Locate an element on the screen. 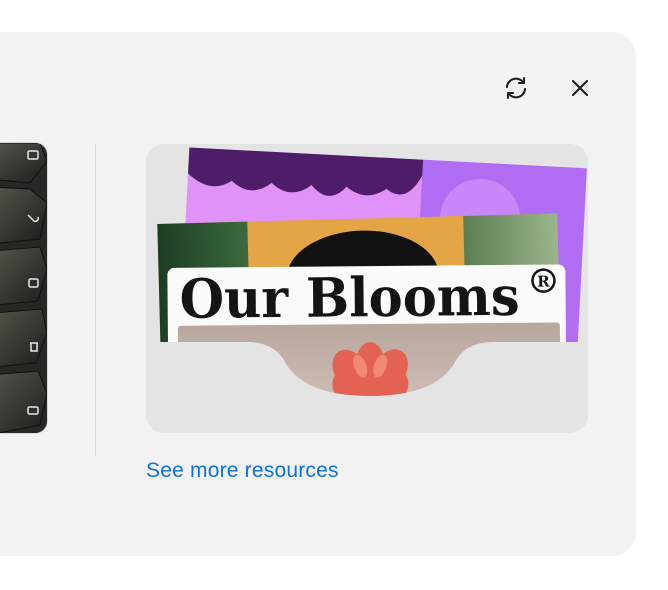 The width and height of the screenshot is (668, 590). see-more-resources-link: See more resources is located at coordinates (242, 471).